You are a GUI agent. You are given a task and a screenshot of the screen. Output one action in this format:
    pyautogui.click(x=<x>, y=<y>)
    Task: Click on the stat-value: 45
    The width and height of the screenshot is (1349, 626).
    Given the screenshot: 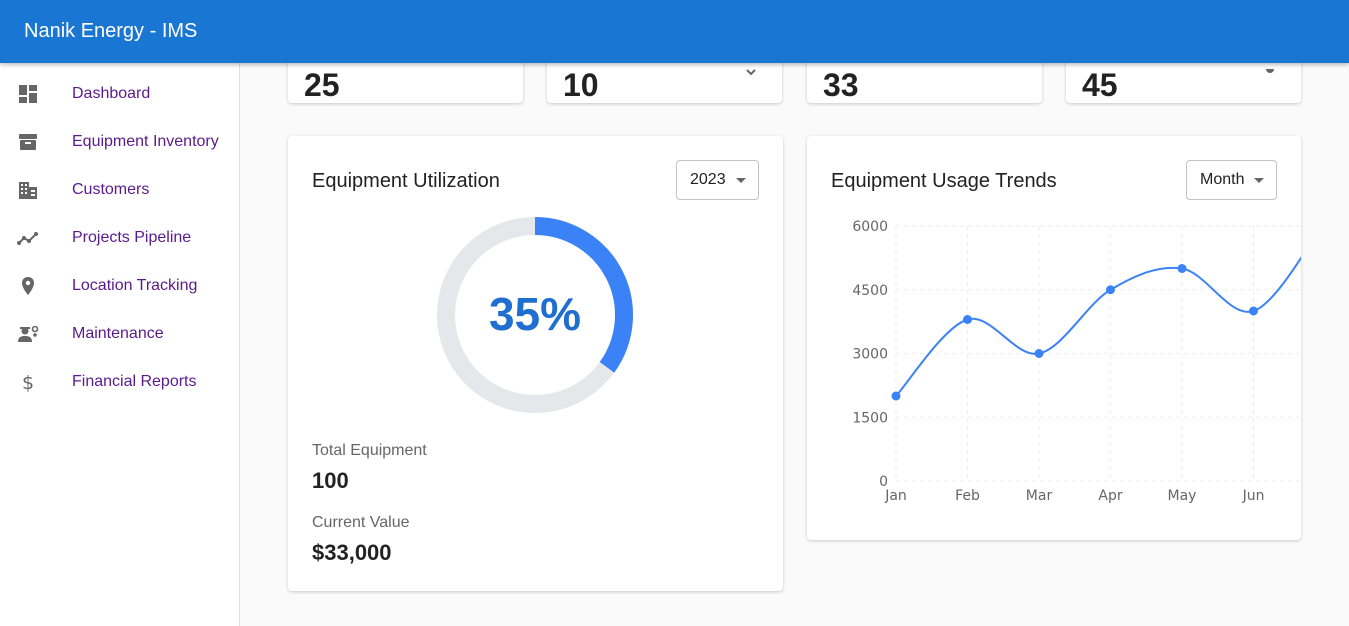 What is the action you would take?
    pyautogui.click(x=1100, y=85)
    